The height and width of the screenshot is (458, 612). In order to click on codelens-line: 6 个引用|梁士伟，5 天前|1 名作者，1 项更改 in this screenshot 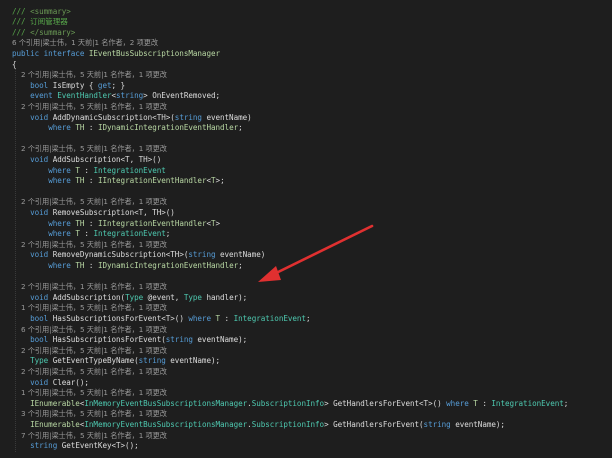, I will do `click(89, 330)`.